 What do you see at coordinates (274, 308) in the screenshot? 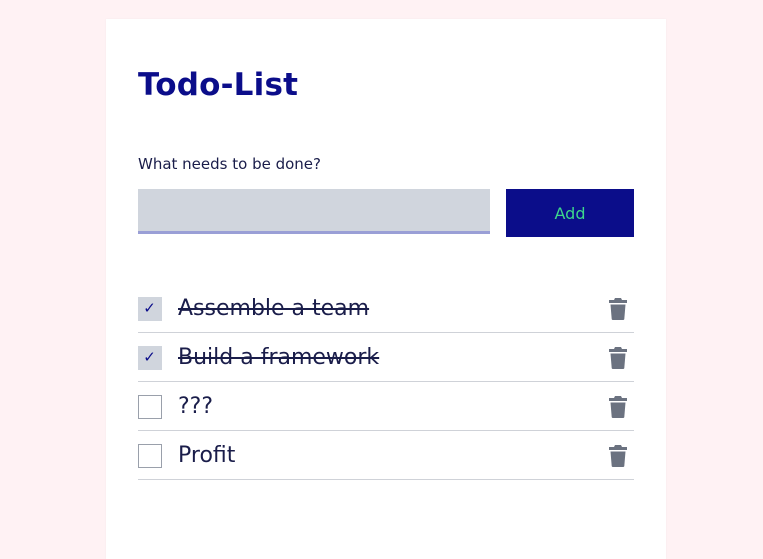
I see `todo-text: Assemble a team` at bounding box center [274, 308].